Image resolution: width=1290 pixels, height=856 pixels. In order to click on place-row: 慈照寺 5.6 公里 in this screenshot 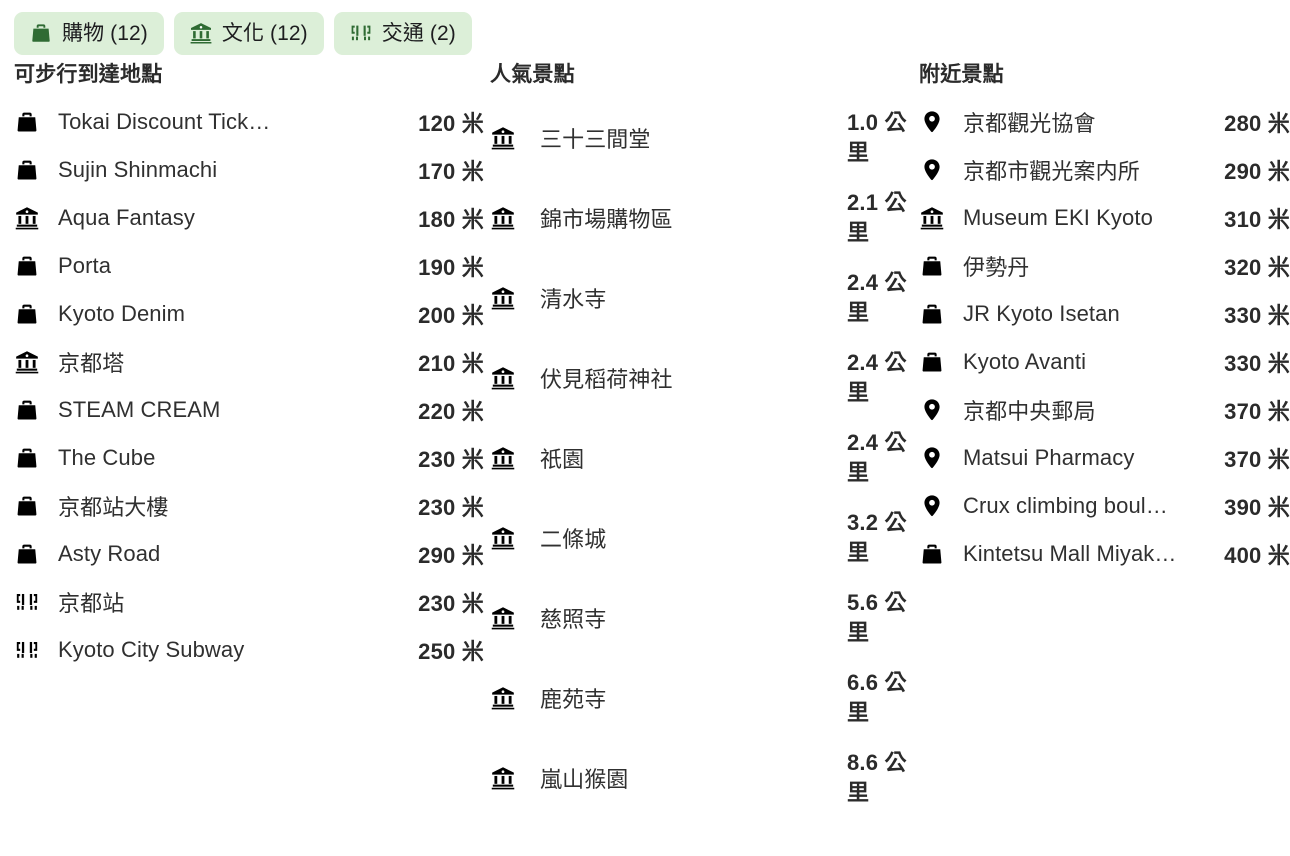, I will do `click(704, 618)`.